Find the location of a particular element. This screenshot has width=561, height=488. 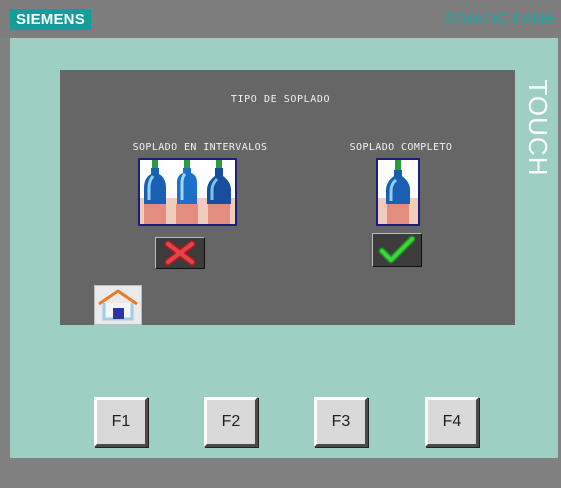

f2-key: F2 is located at coordinates (231, 422).